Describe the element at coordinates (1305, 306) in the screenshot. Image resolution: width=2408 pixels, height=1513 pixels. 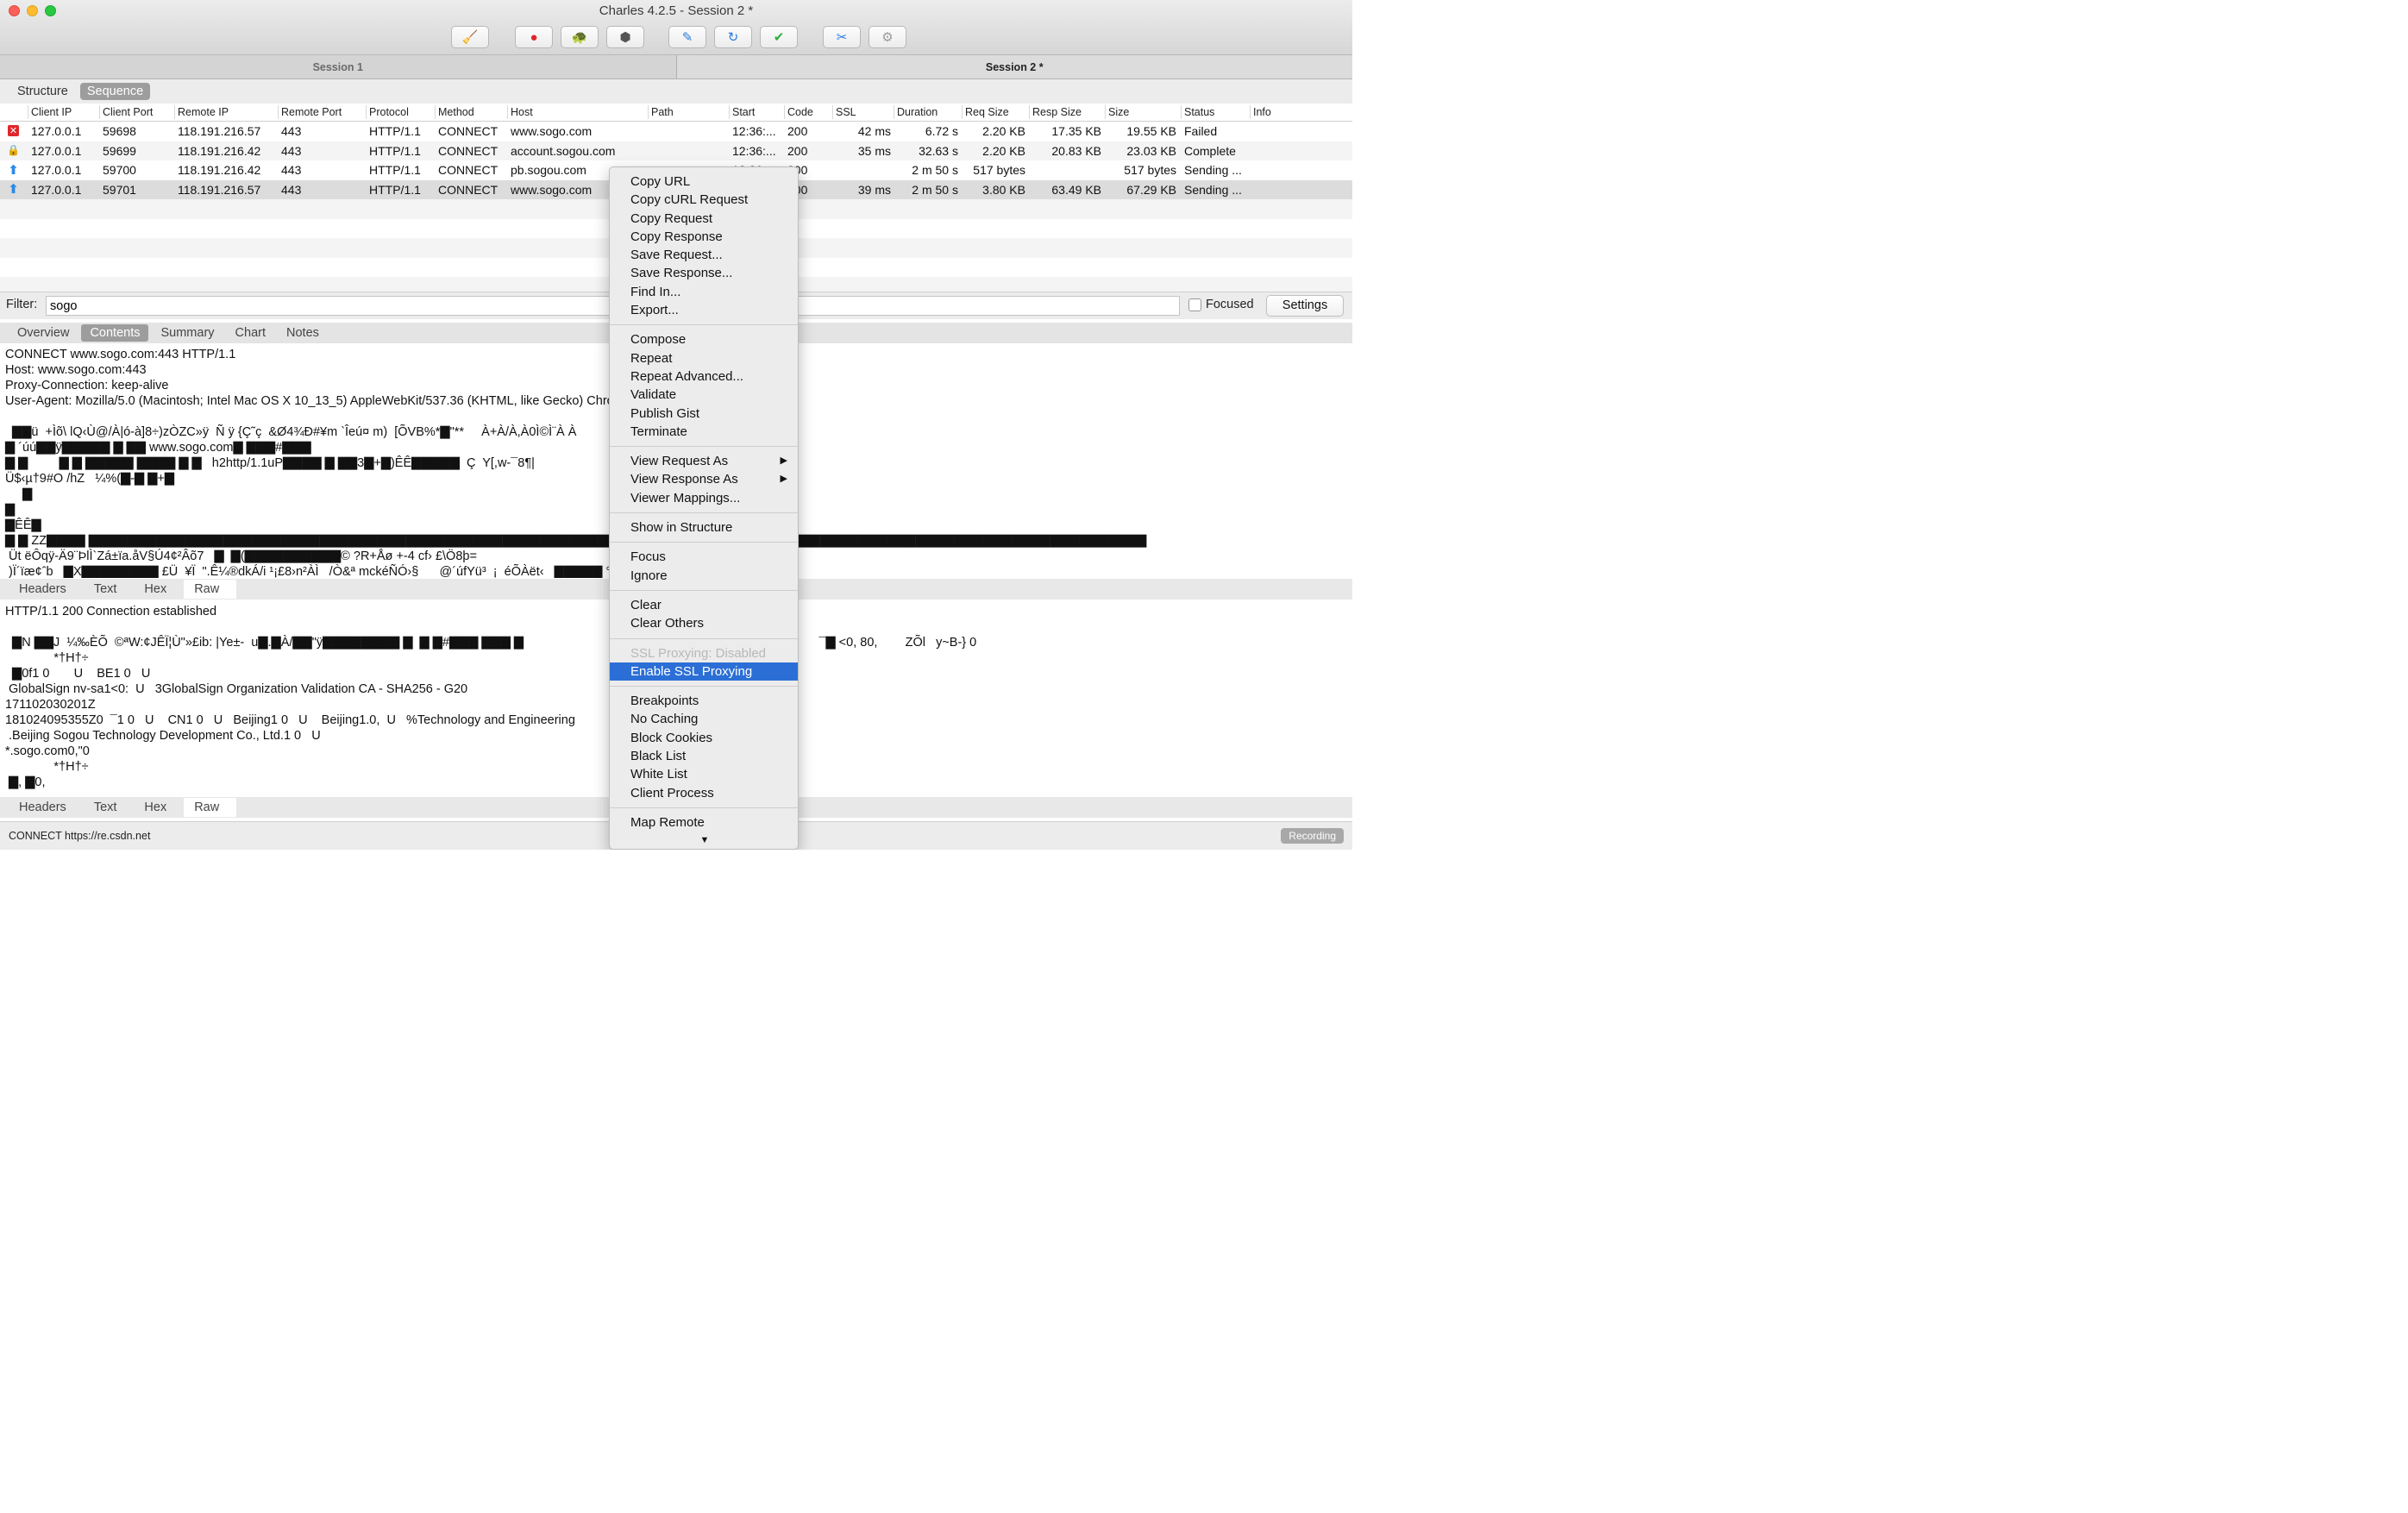
I see `filter-settings-button: Settings` at that location.